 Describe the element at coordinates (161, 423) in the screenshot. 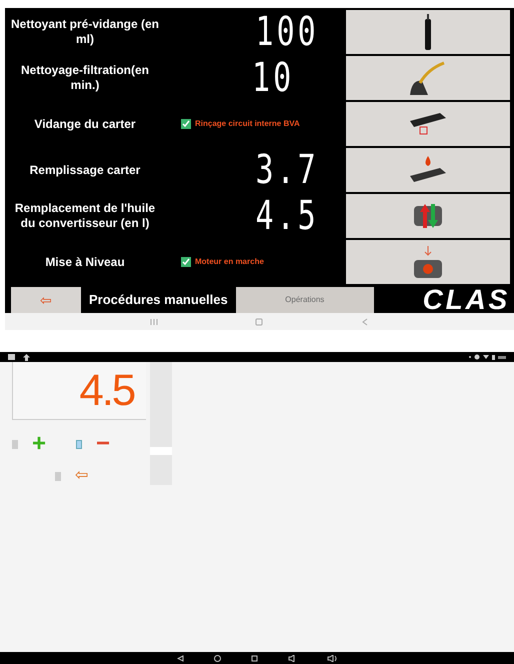

I see `scroll-bar` at that location.